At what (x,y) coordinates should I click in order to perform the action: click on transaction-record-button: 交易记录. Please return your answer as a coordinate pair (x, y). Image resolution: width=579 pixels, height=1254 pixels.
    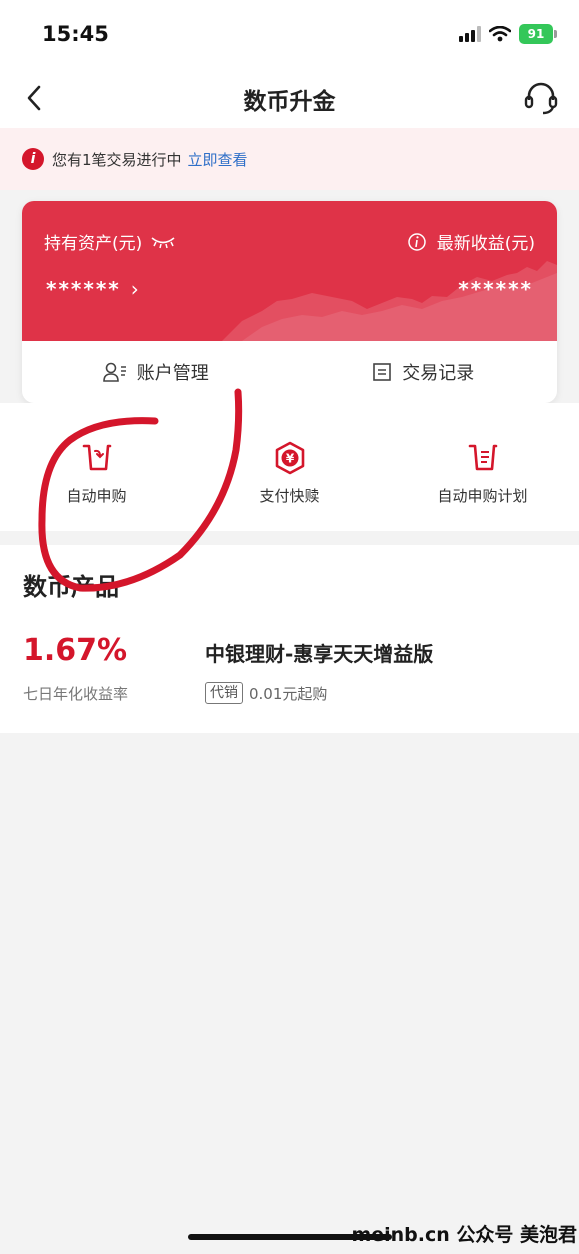
    Looking at the image, I should click on (424, 372).